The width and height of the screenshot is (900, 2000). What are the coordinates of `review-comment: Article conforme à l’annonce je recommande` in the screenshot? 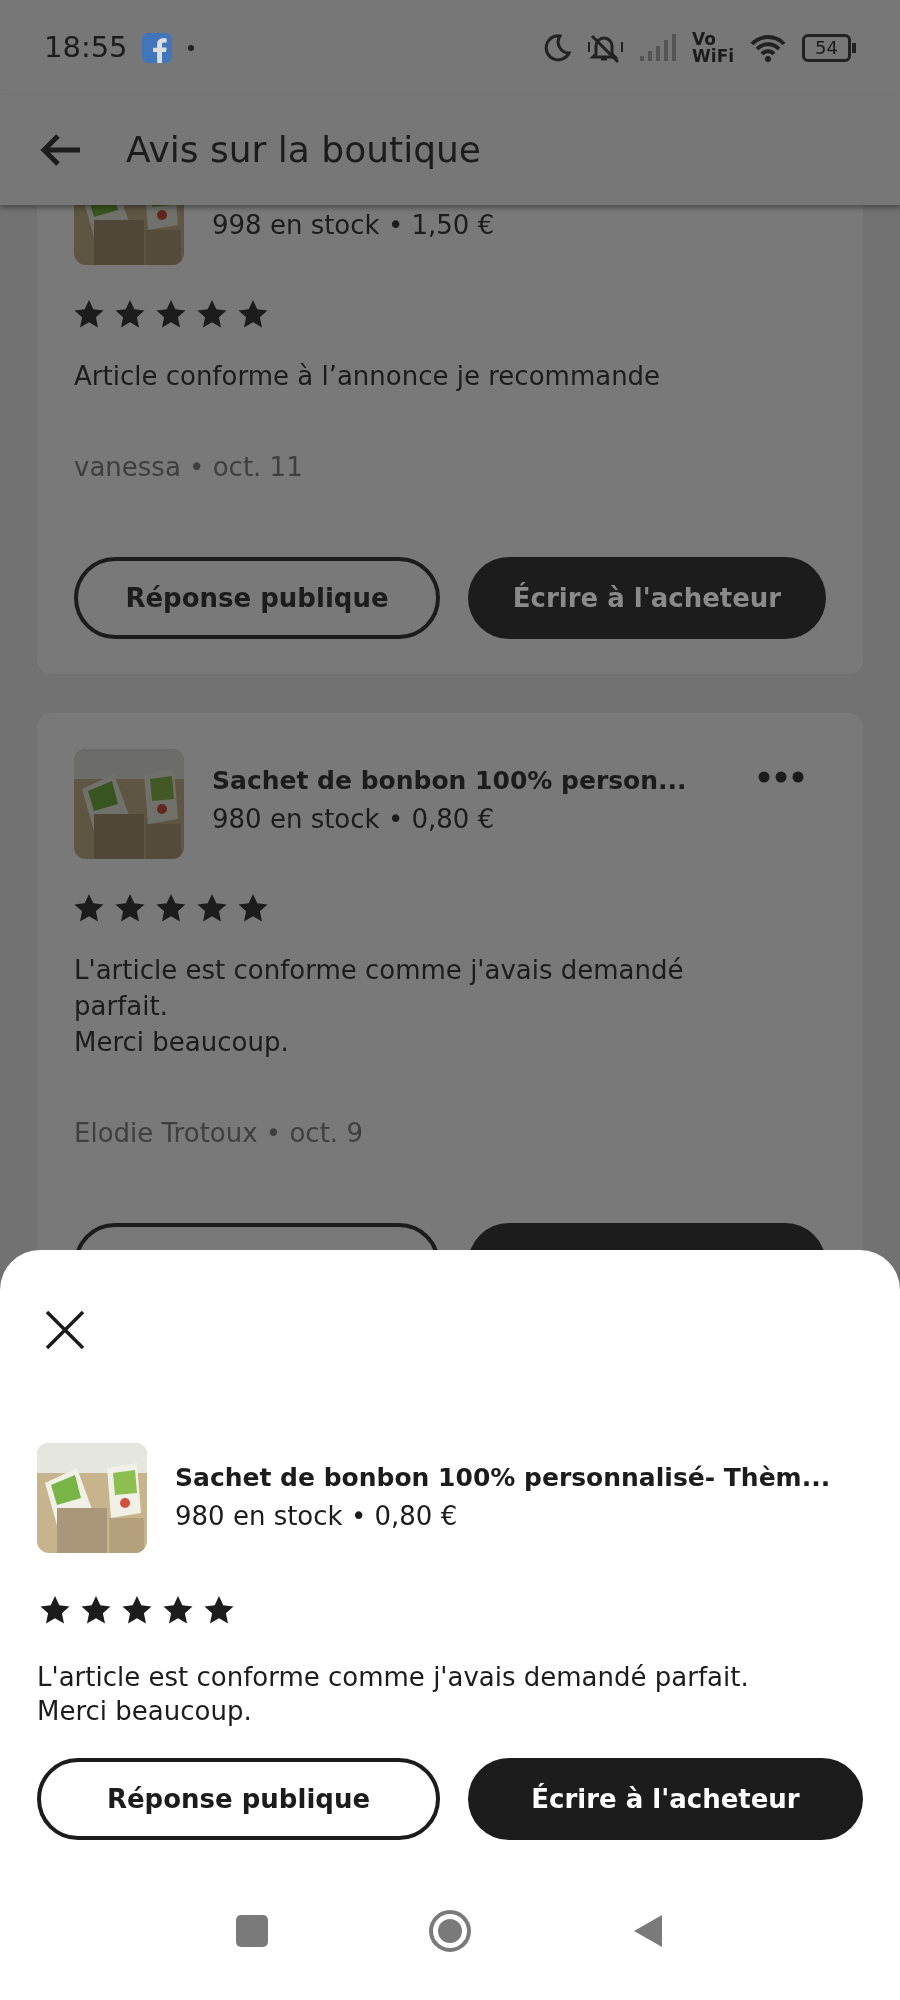 It's located at (368, 376).